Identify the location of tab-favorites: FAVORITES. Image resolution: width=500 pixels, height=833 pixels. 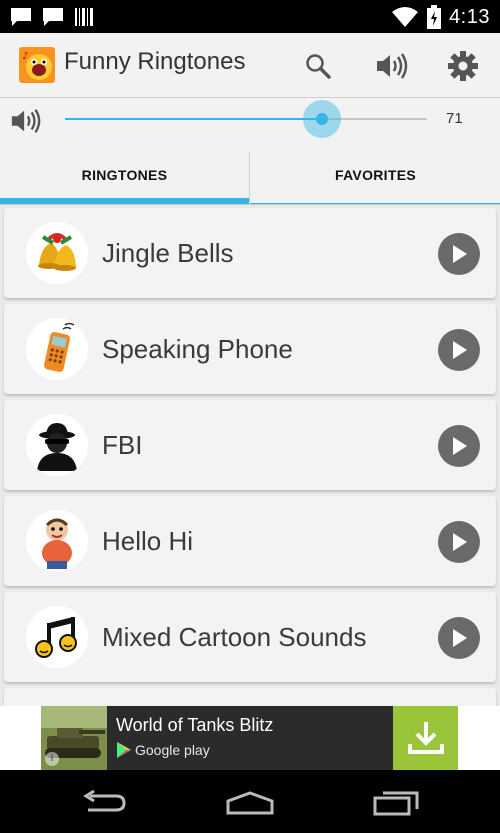
(375, 175).